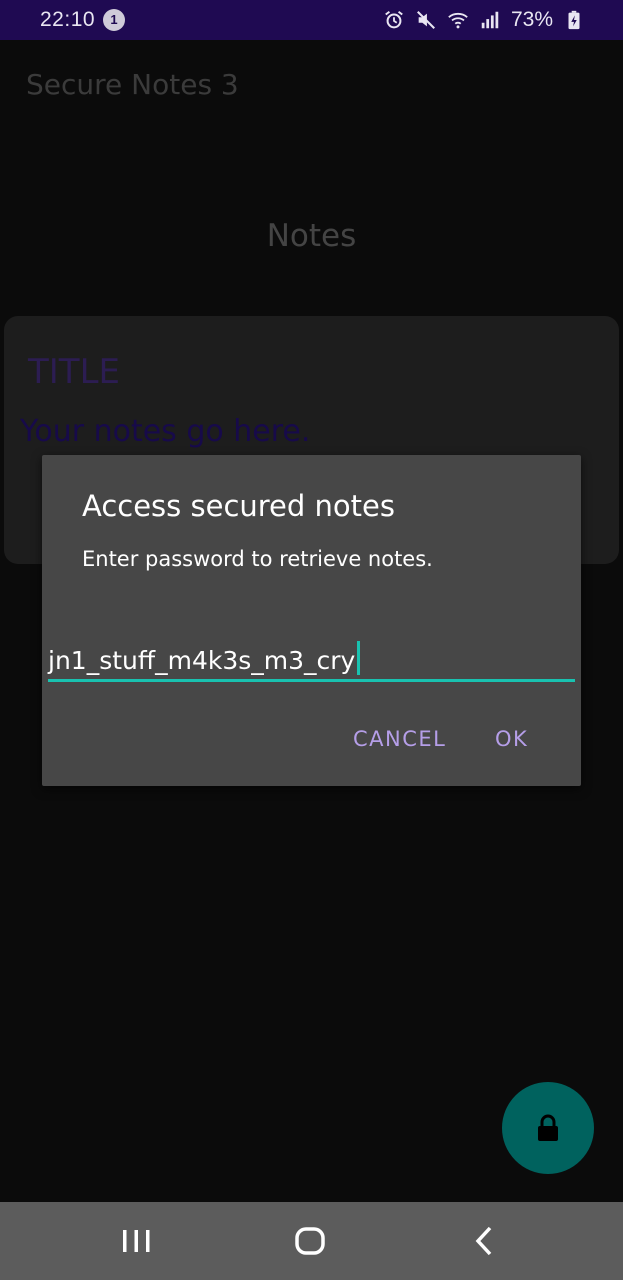  Describe the element at coordinates (311, 20) in the screenshot. I see `status-bar: 22:10 1 73%` at that location.